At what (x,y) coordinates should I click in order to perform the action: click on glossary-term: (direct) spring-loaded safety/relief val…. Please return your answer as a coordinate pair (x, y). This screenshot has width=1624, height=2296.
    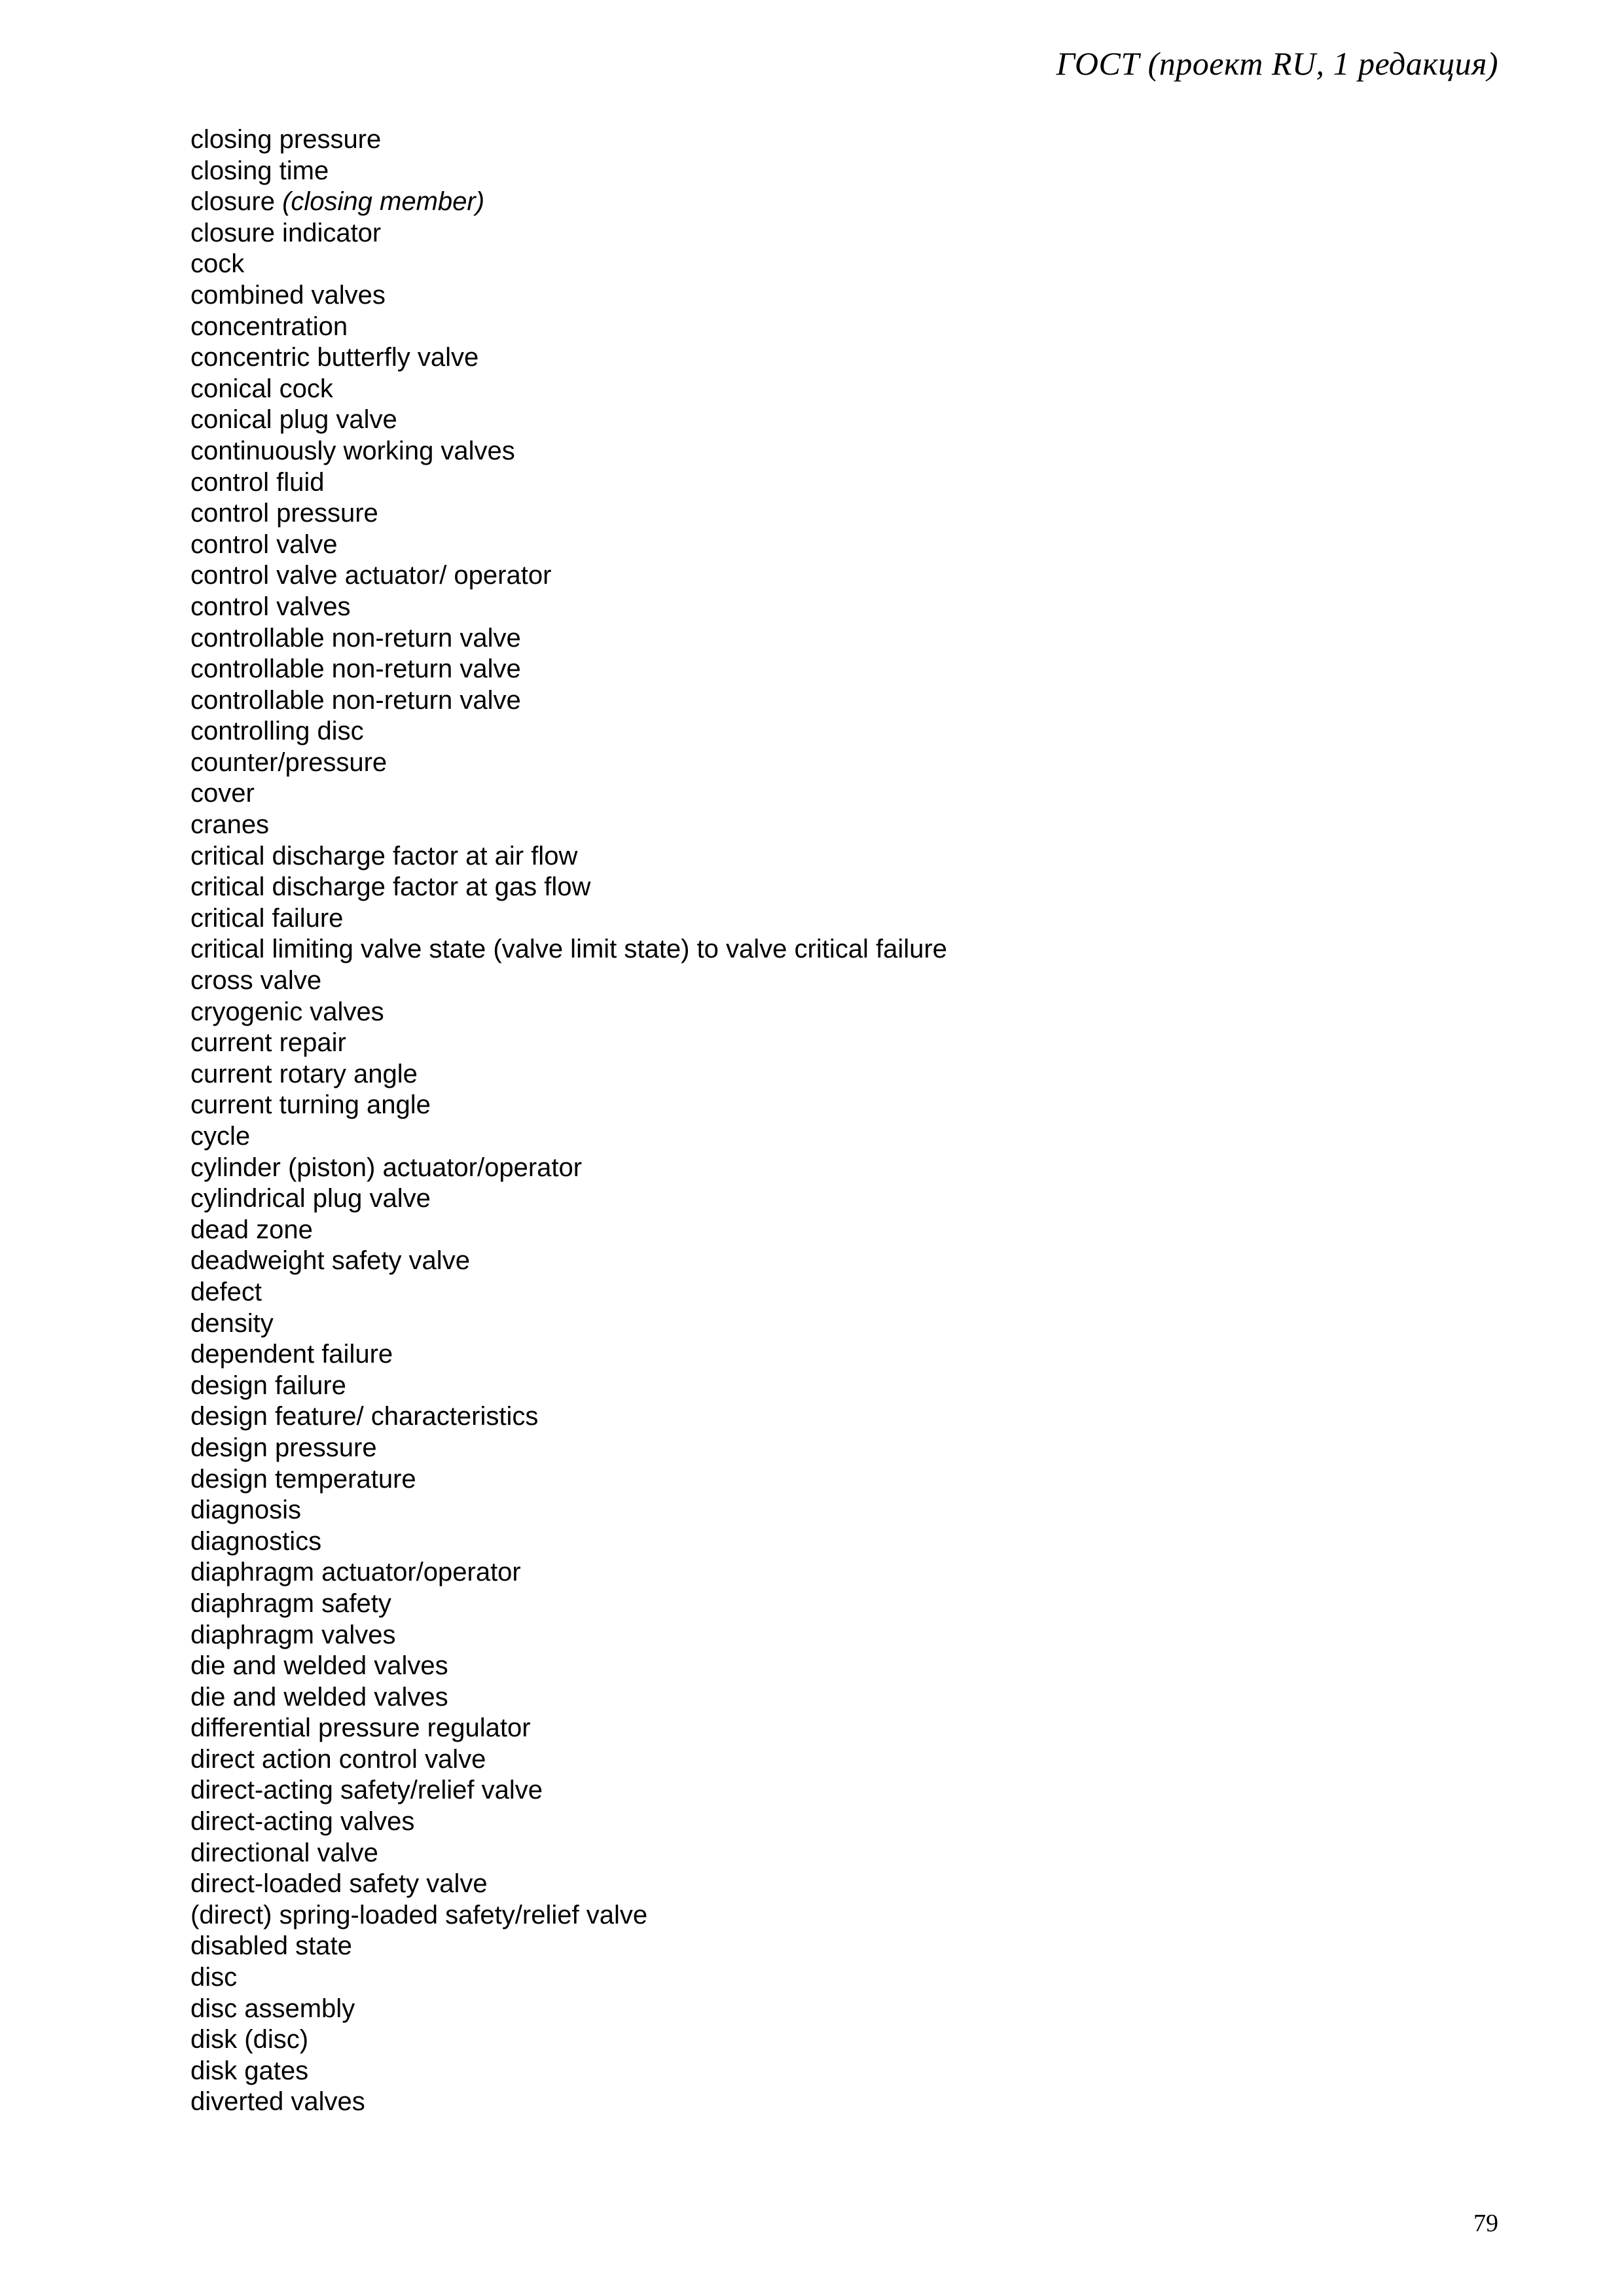
    Looking at the image, I should click on (419, 1914).